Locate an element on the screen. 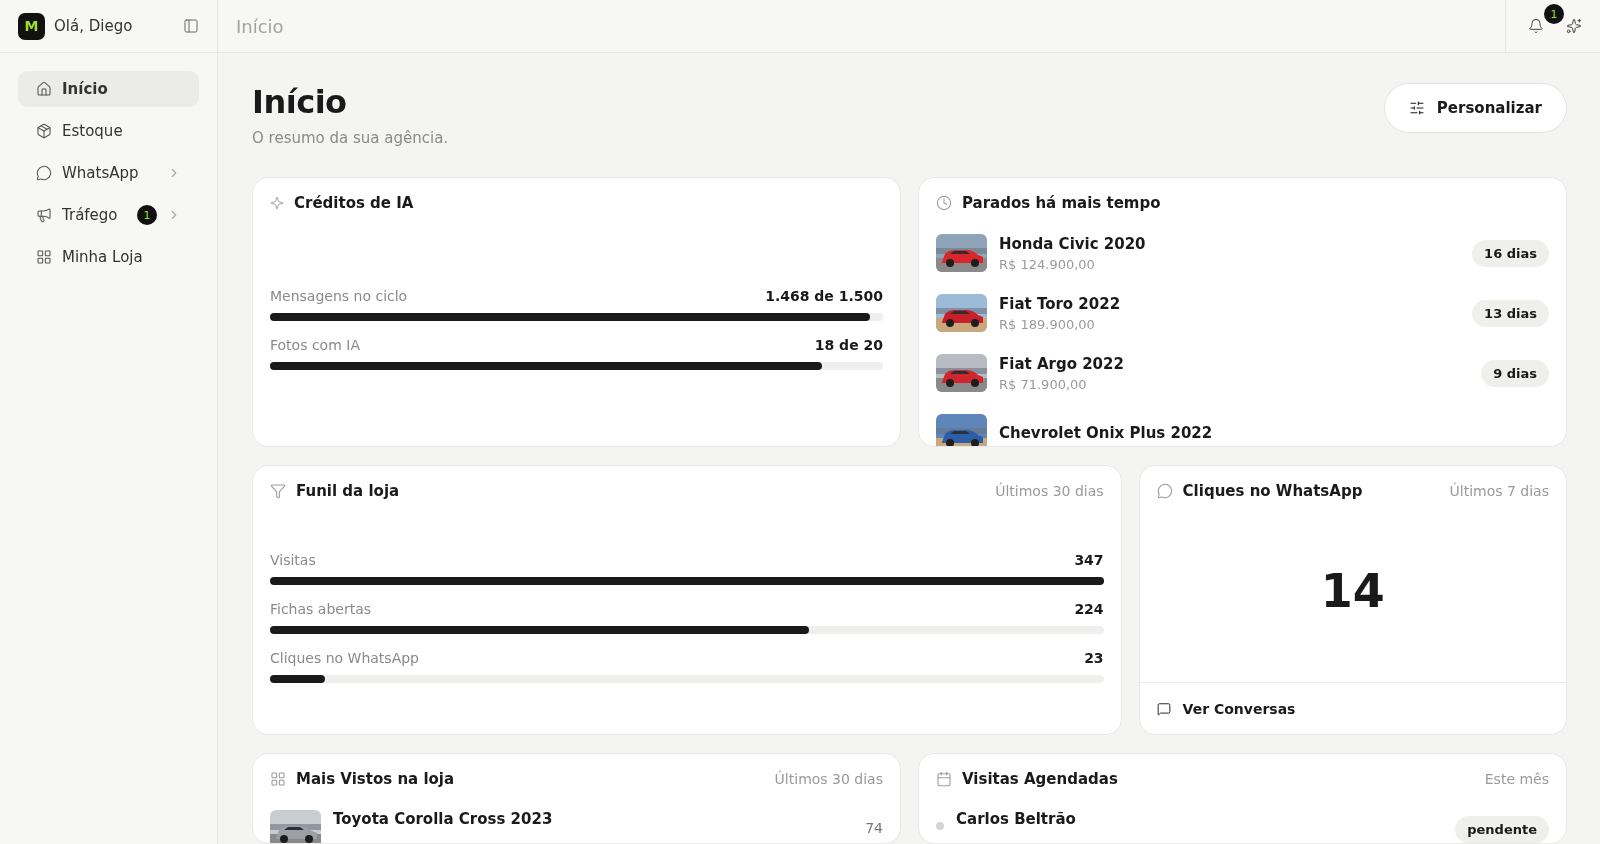 Image resolution: width=1600 pixels, height=844 pixels. logo: M is located at coordinates (31, 26).